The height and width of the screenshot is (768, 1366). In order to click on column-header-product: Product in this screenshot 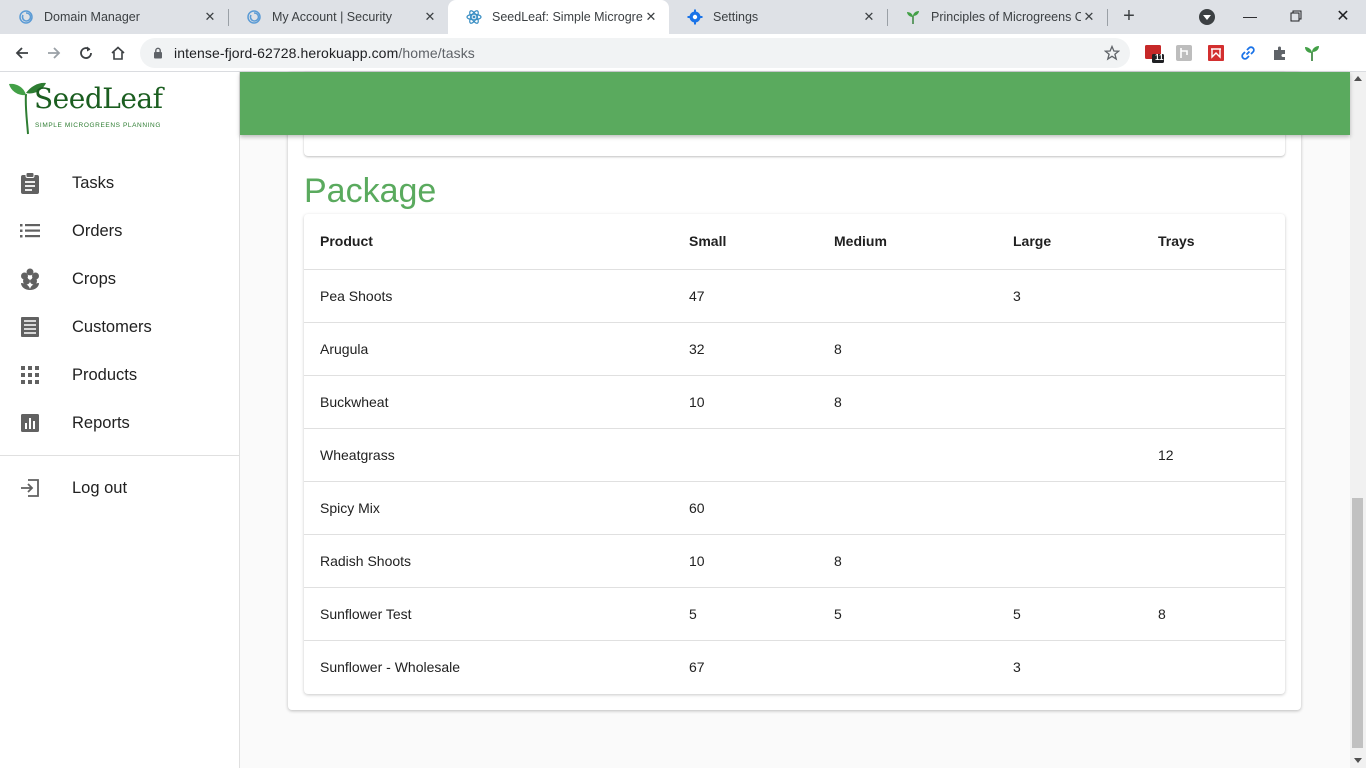, I will do `click(496, 242)`.